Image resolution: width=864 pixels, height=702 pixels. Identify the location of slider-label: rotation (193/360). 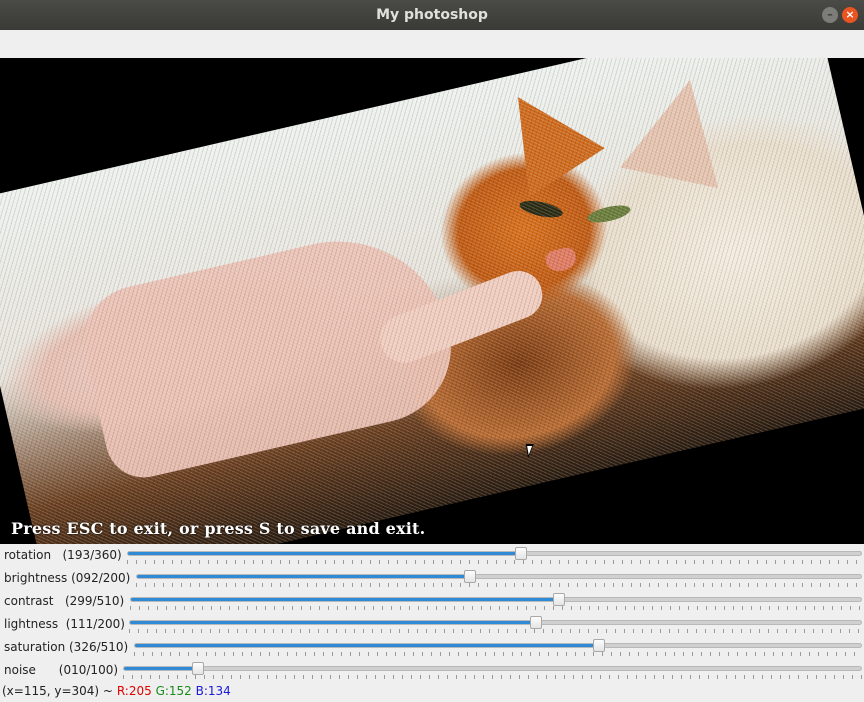
(63, 555).